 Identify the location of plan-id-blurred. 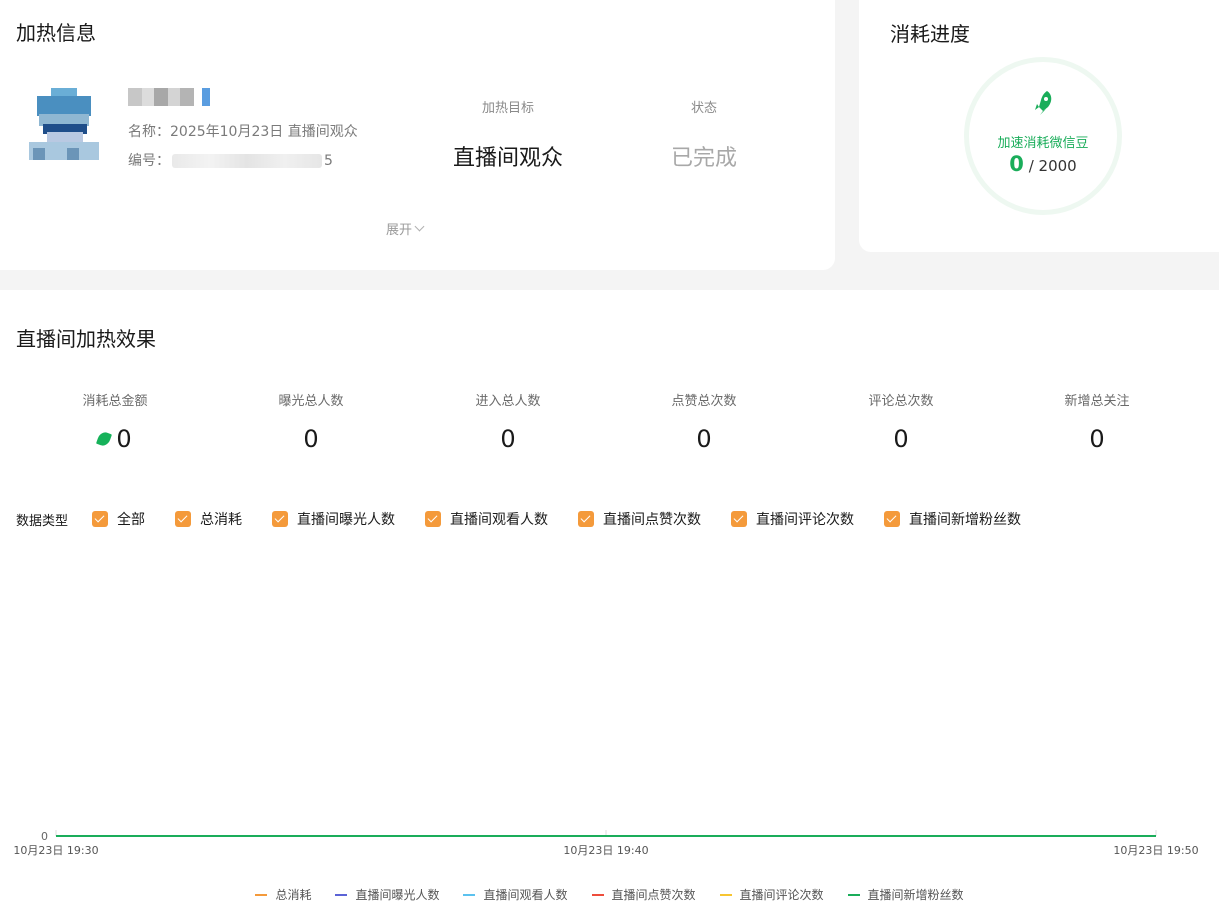
(247, 161).